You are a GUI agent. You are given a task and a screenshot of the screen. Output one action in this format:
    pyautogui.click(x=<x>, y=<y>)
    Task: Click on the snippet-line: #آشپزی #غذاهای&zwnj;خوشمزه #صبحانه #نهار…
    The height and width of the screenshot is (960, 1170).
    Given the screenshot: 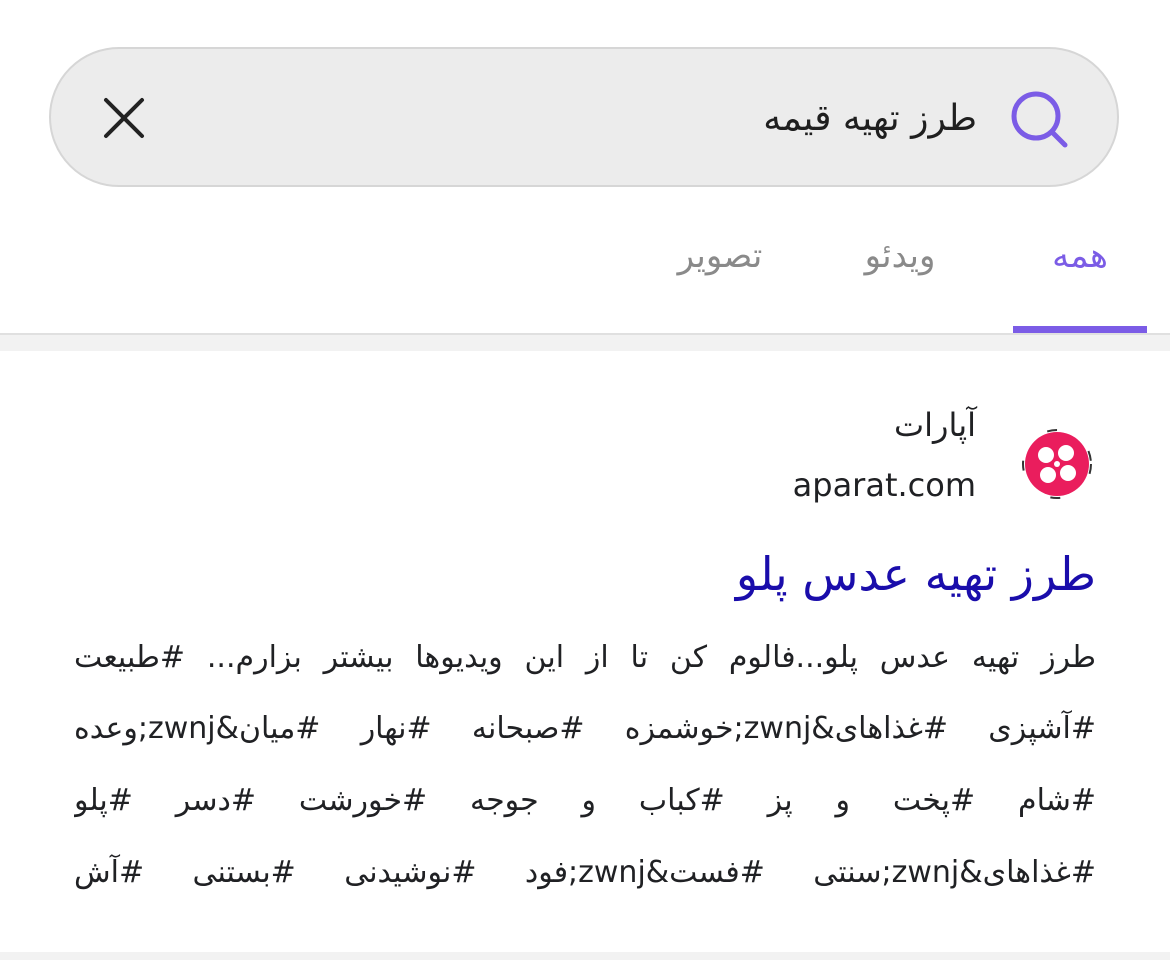 What is the action you would take?
    pyautogui.click(x=585, y=728)
    